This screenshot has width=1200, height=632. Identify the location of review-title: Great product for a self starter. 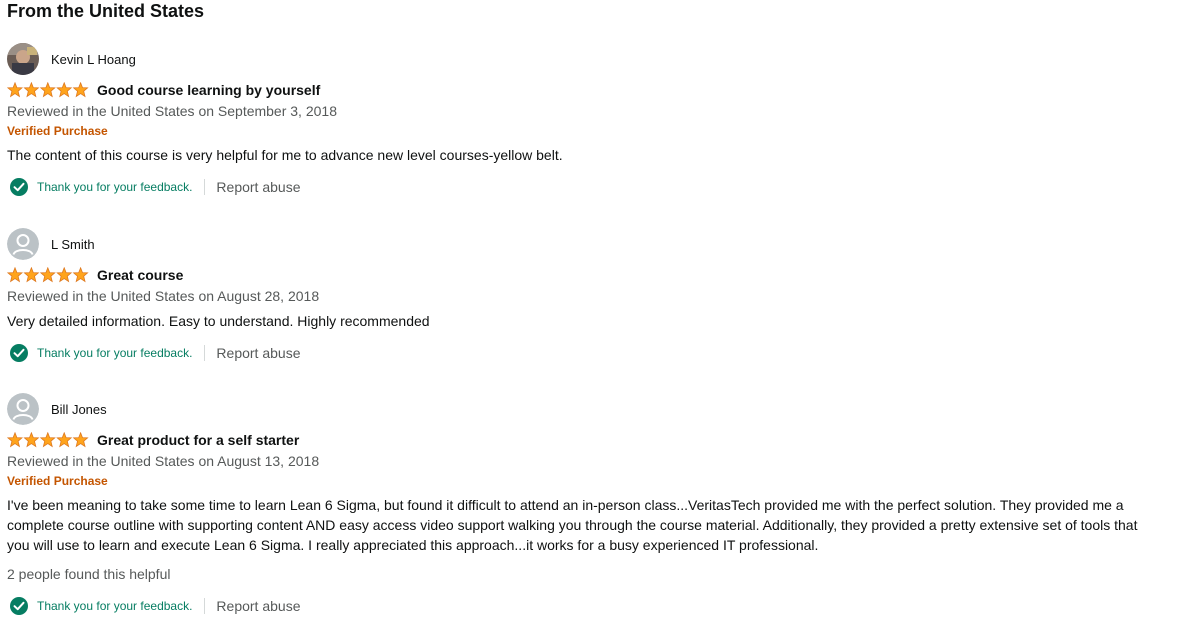
(198, 440).